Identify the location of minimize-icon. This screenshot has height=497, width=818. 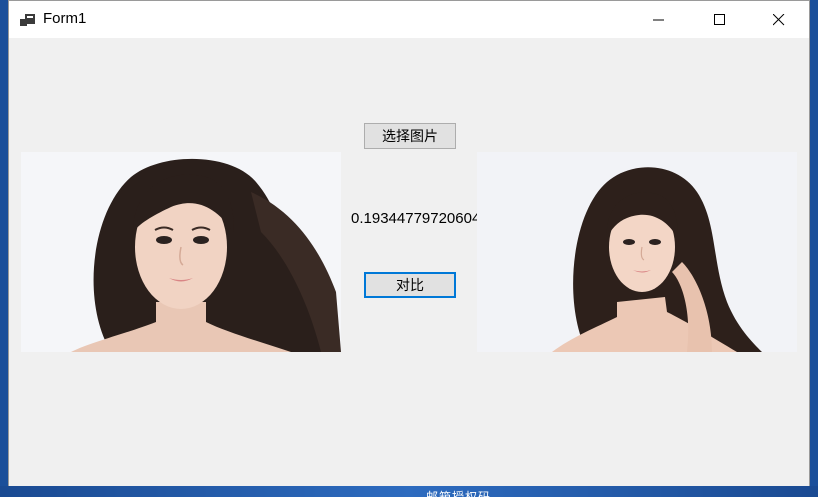
(658, 19).